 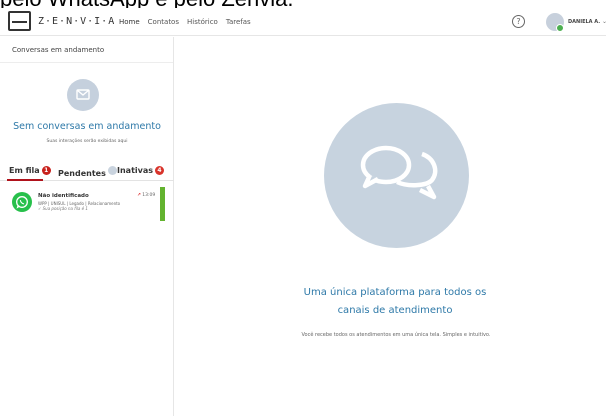 I want to click on count-badge: 1, so click(x=46, y=170).